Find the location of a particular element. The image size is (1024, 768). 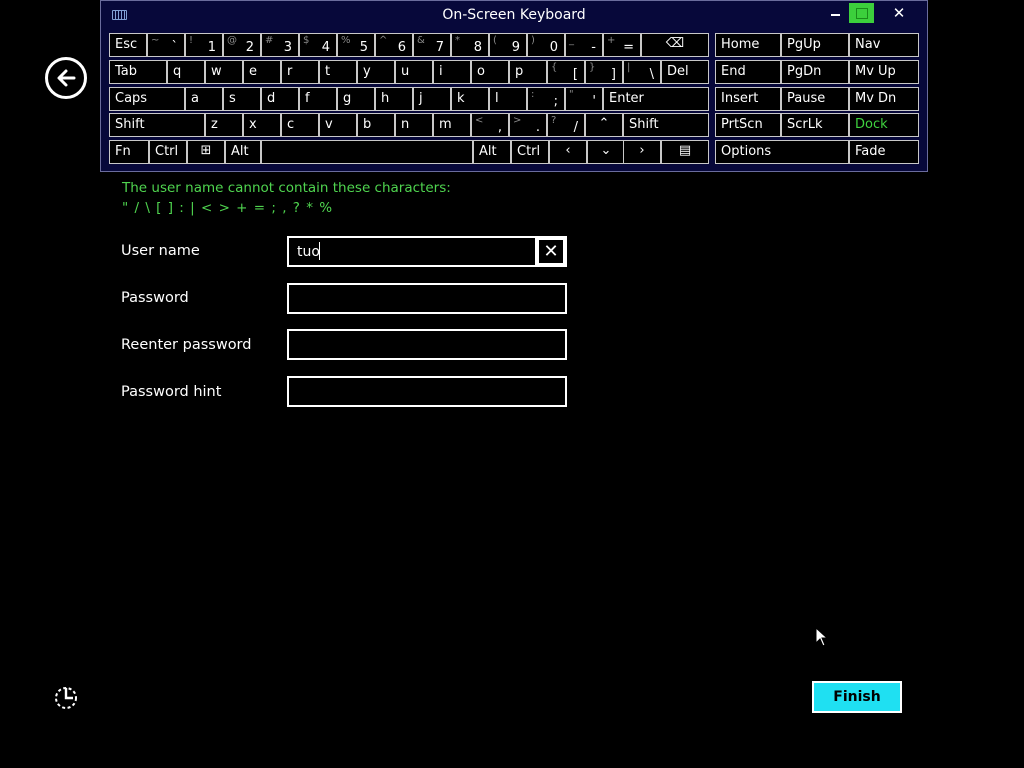

key-end: End is located at coordinates (748, 72).